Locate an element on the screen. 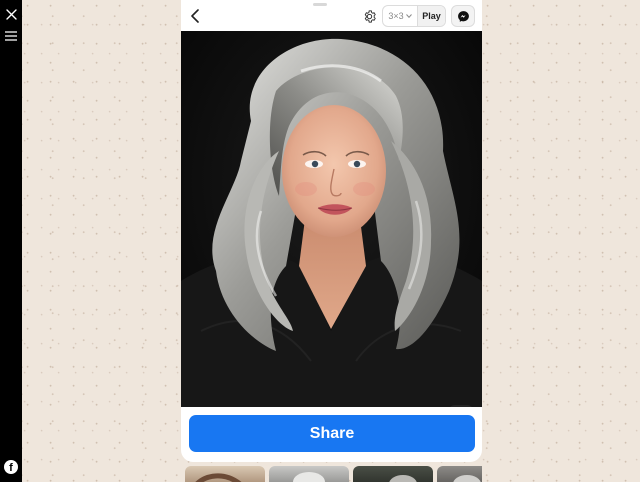 This screenshot has width=640, height=482. messenger-button is located at coordinates (463, 16).